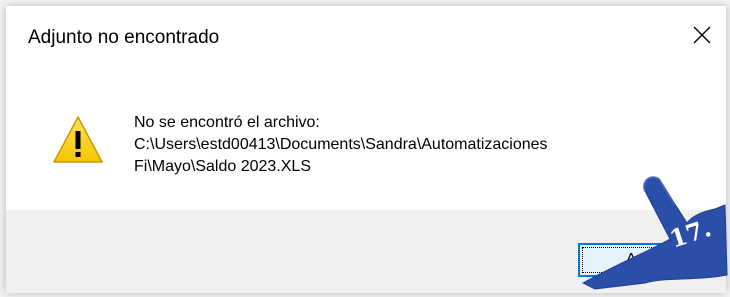  What do you see at coordinates (78, 139) in the screenshot?
I see `warning-icon` at bounding box center [78, 139].